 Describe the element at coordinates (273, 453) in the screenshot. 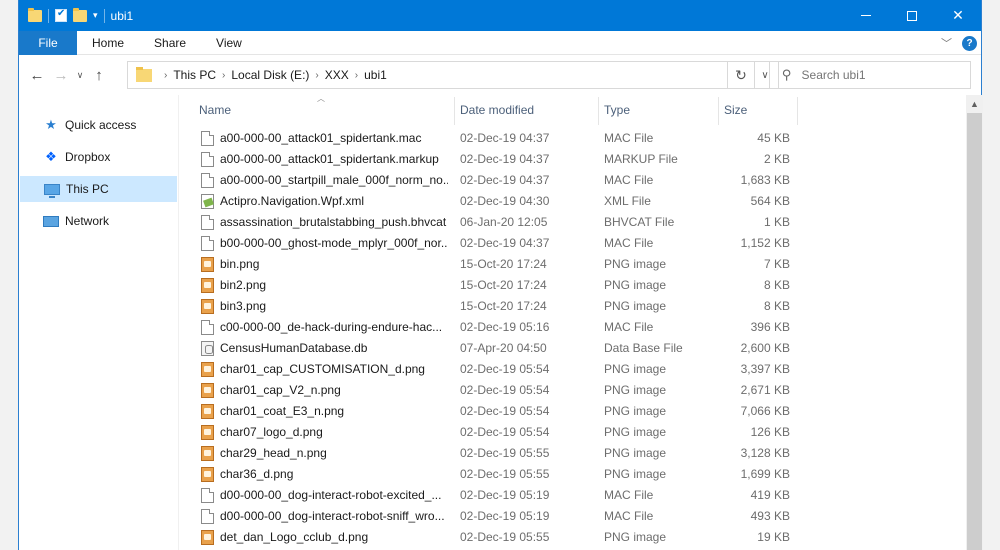

I see `file-name: char29_head_n.png` at that location.